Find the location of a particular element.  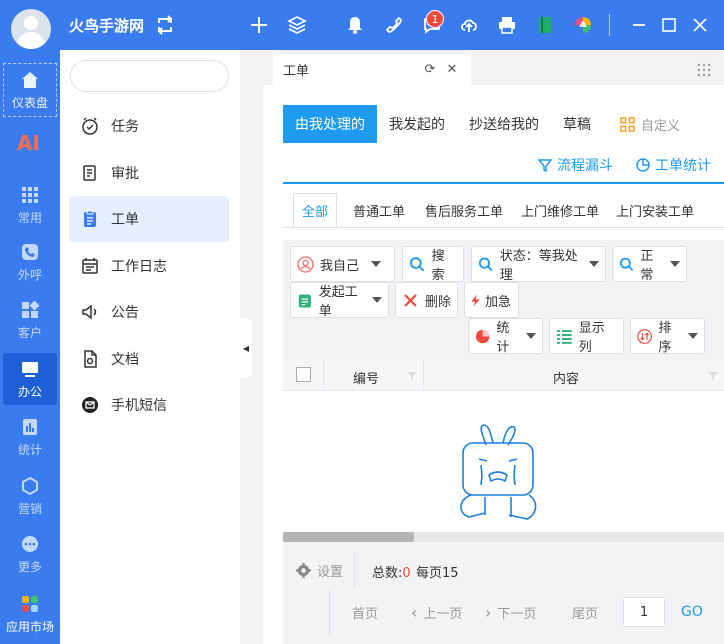

tab-cc-to-me: 抄送给我的 is located at coordinates (504, 124).